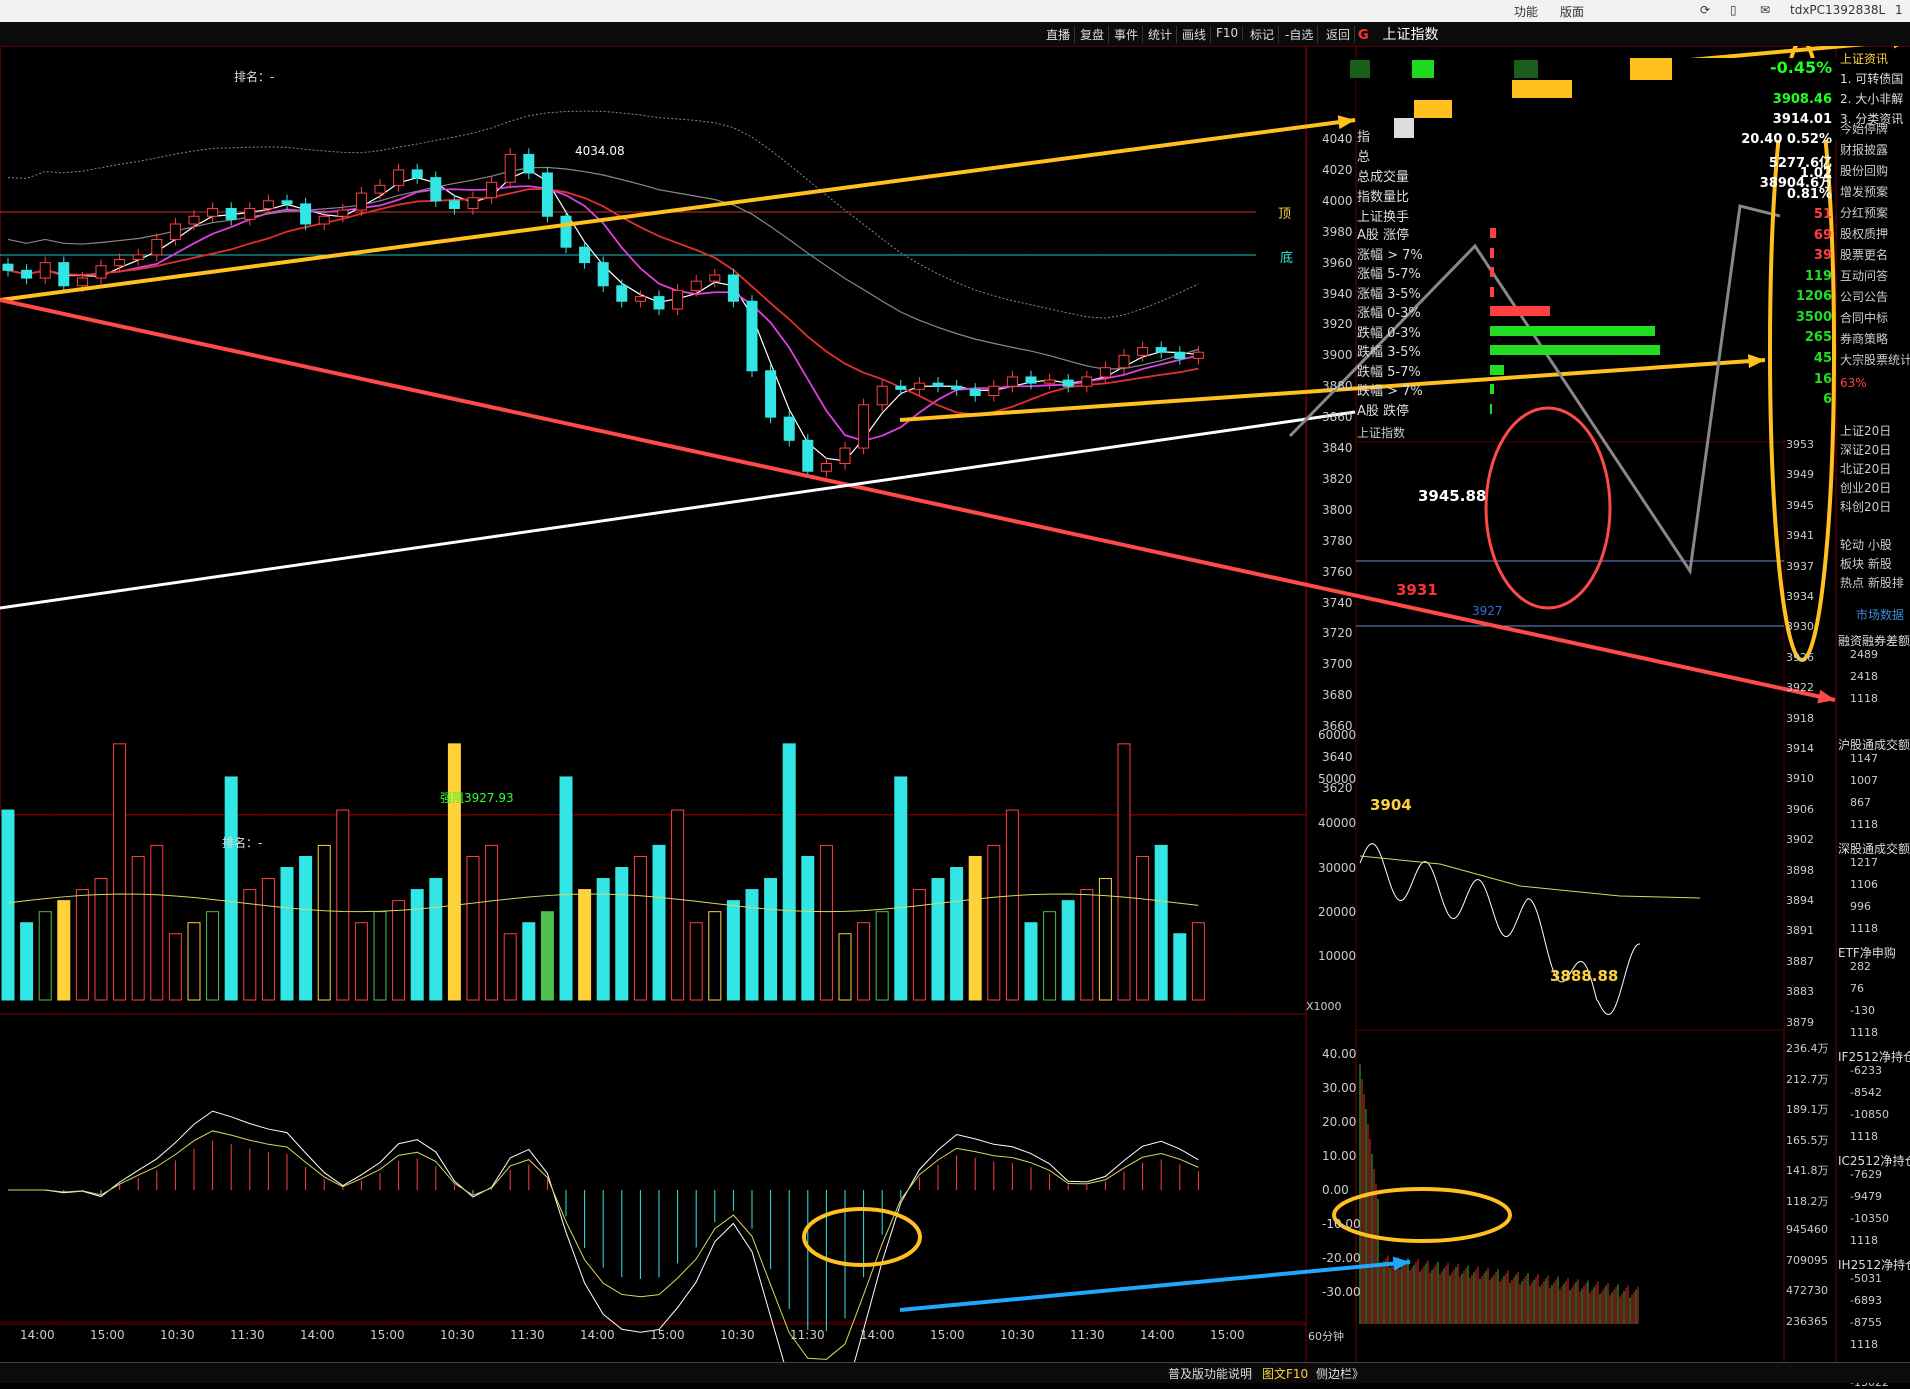 This screenshot has height=1389, width=1910. What do you see at coordinates (1822, 214) in the screenshot?
I see `breadth-row-value: 51` at bounding box center [1822, 214].